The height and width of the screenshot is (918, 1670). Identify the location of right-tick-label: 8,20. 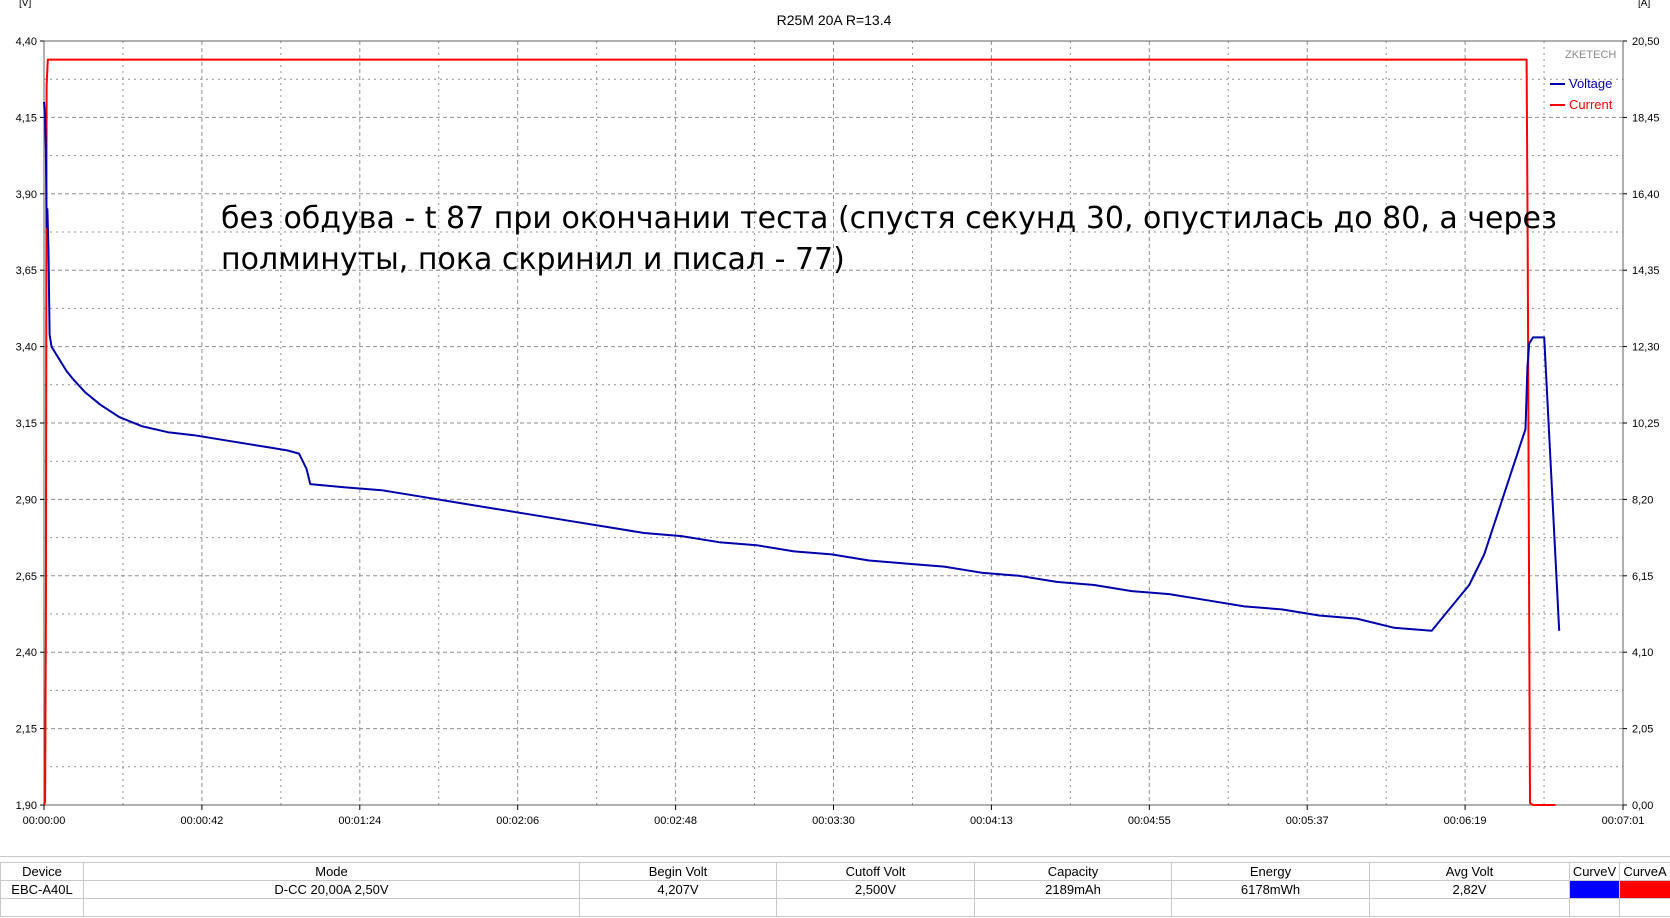
(1642, 500).